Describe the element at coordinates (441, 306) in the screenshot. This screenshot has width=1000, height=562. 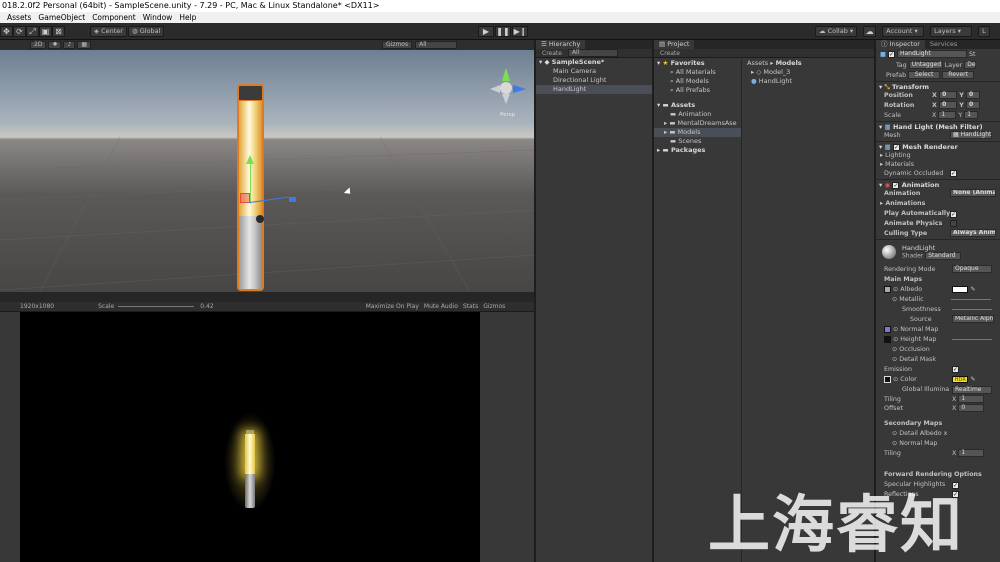
I see `mute-audio-toggle: Mute Audio` at that location.